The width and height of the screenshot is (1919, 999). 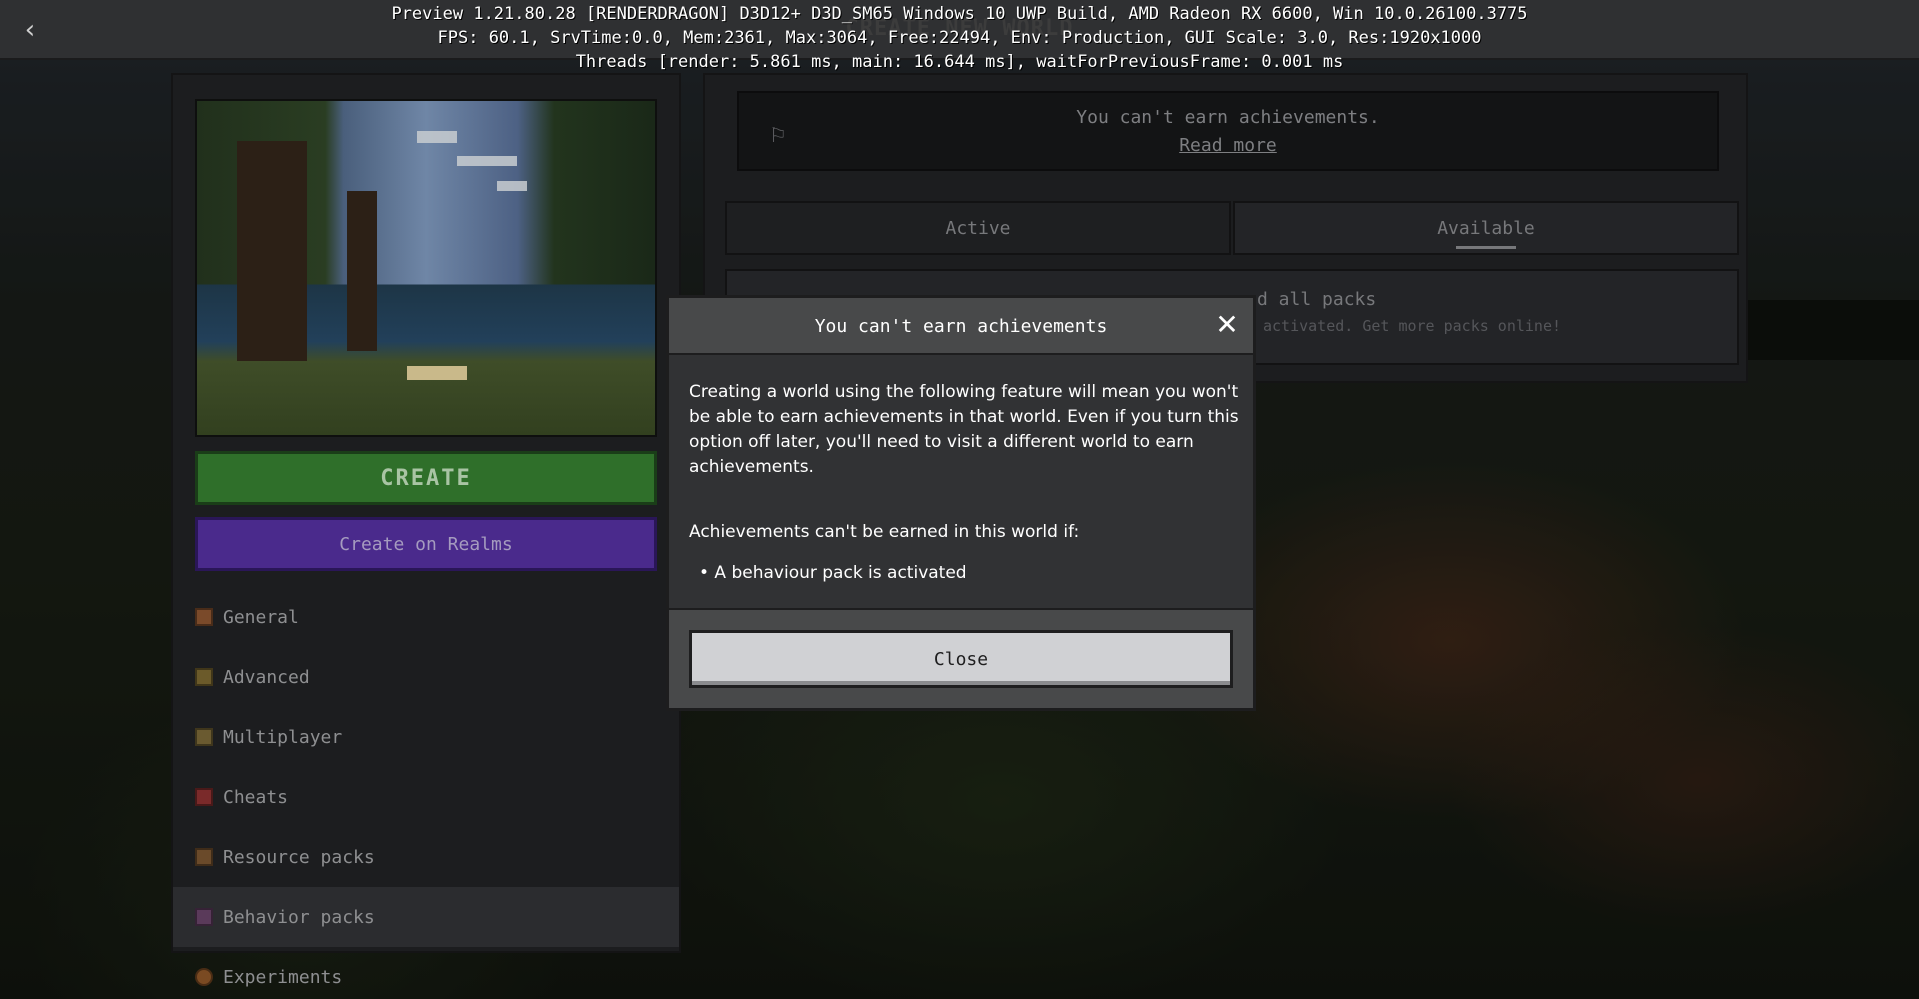 What do you see at coordinates (299, 917) in the screenshot?
I see `nav-item-label: Behavior packs` at bounding box center [299, 917].